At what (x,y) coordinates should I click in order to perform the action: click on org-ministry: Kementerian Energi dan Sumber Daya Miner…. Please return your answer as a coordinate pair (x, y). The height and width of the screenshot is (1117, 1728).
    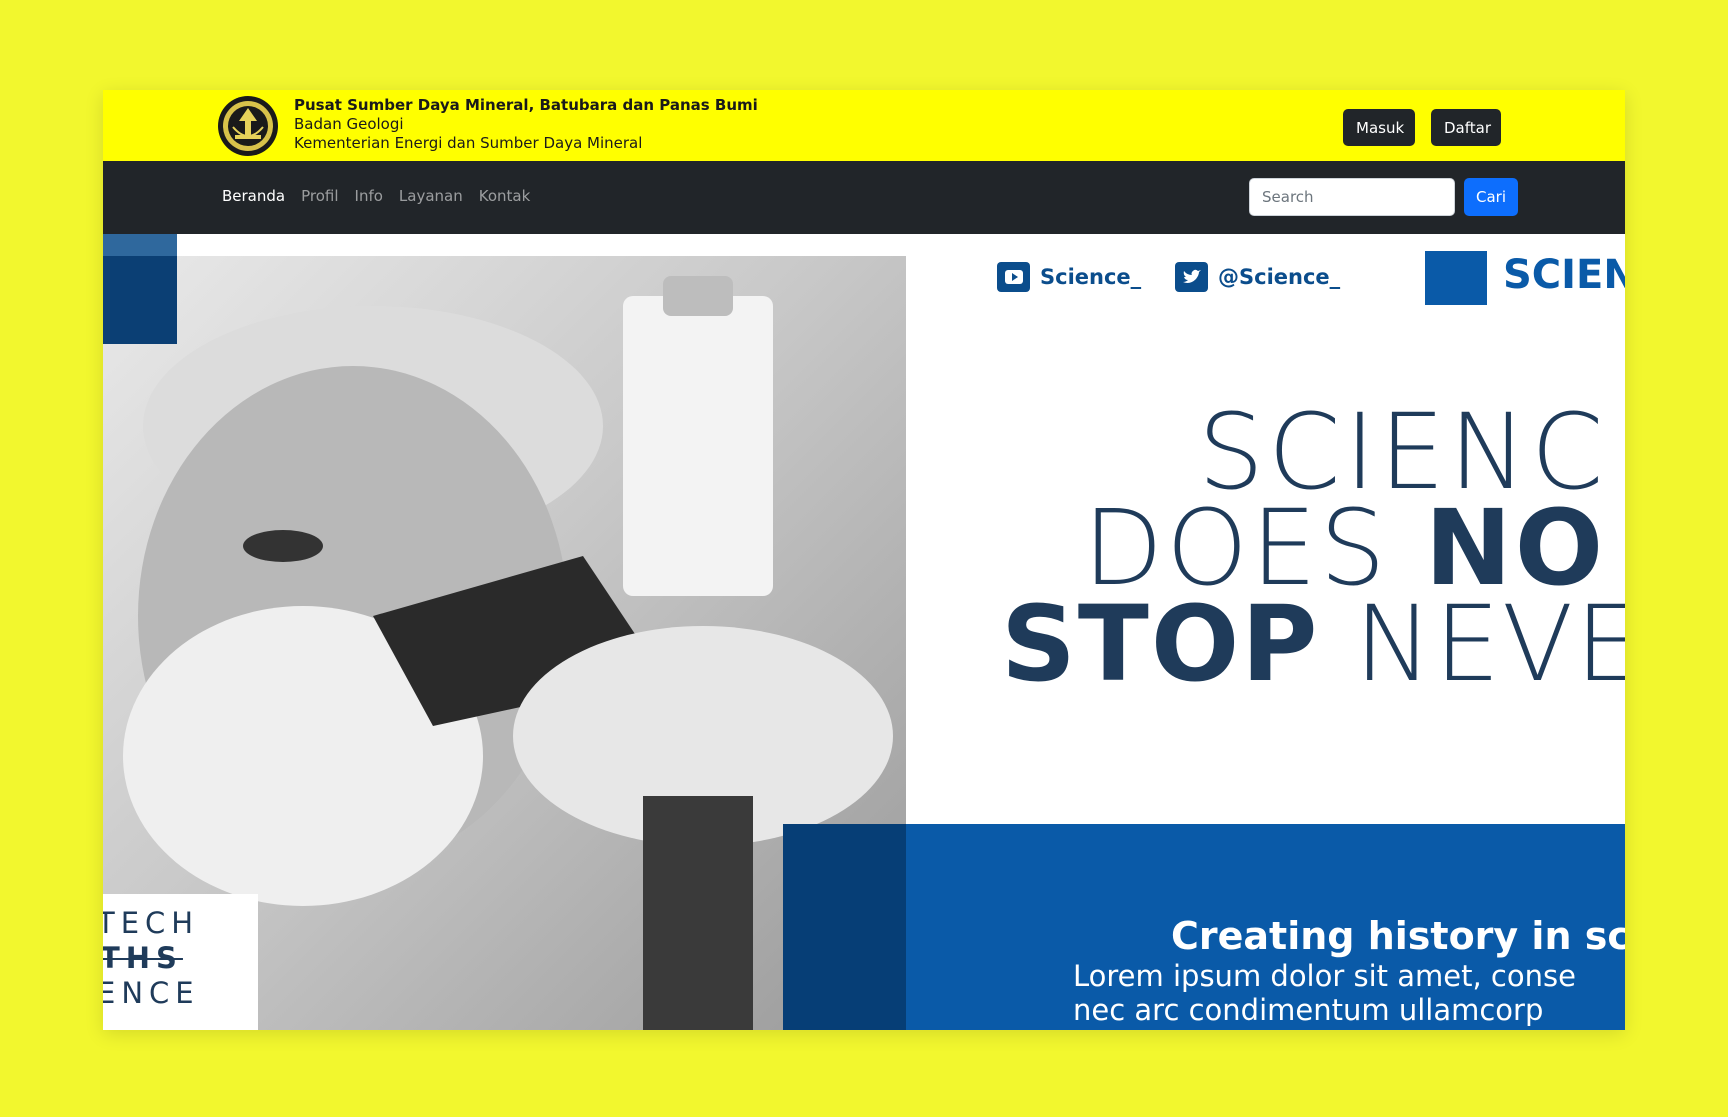
    Looking at the image, I should click on (468, 143).